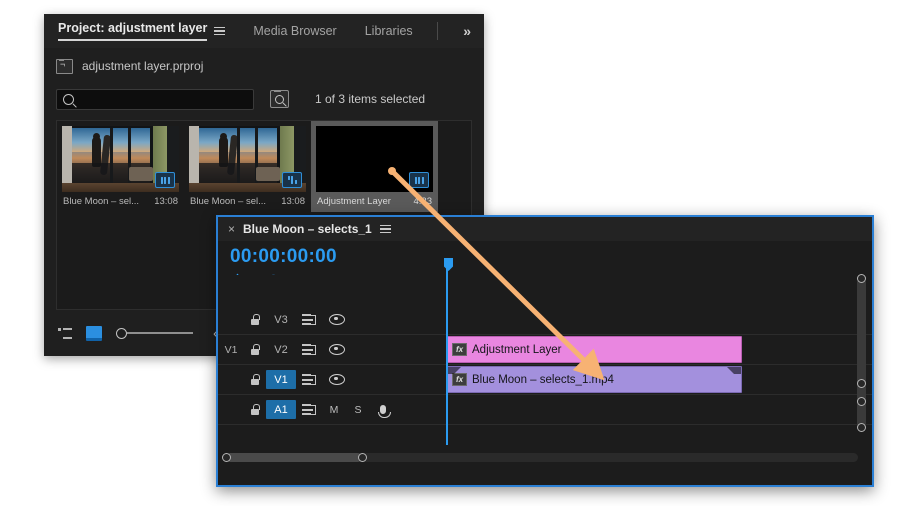 The width and height of the screenshot is (900, 506). I want to click on scroll-handle-top, so click(861, 278).